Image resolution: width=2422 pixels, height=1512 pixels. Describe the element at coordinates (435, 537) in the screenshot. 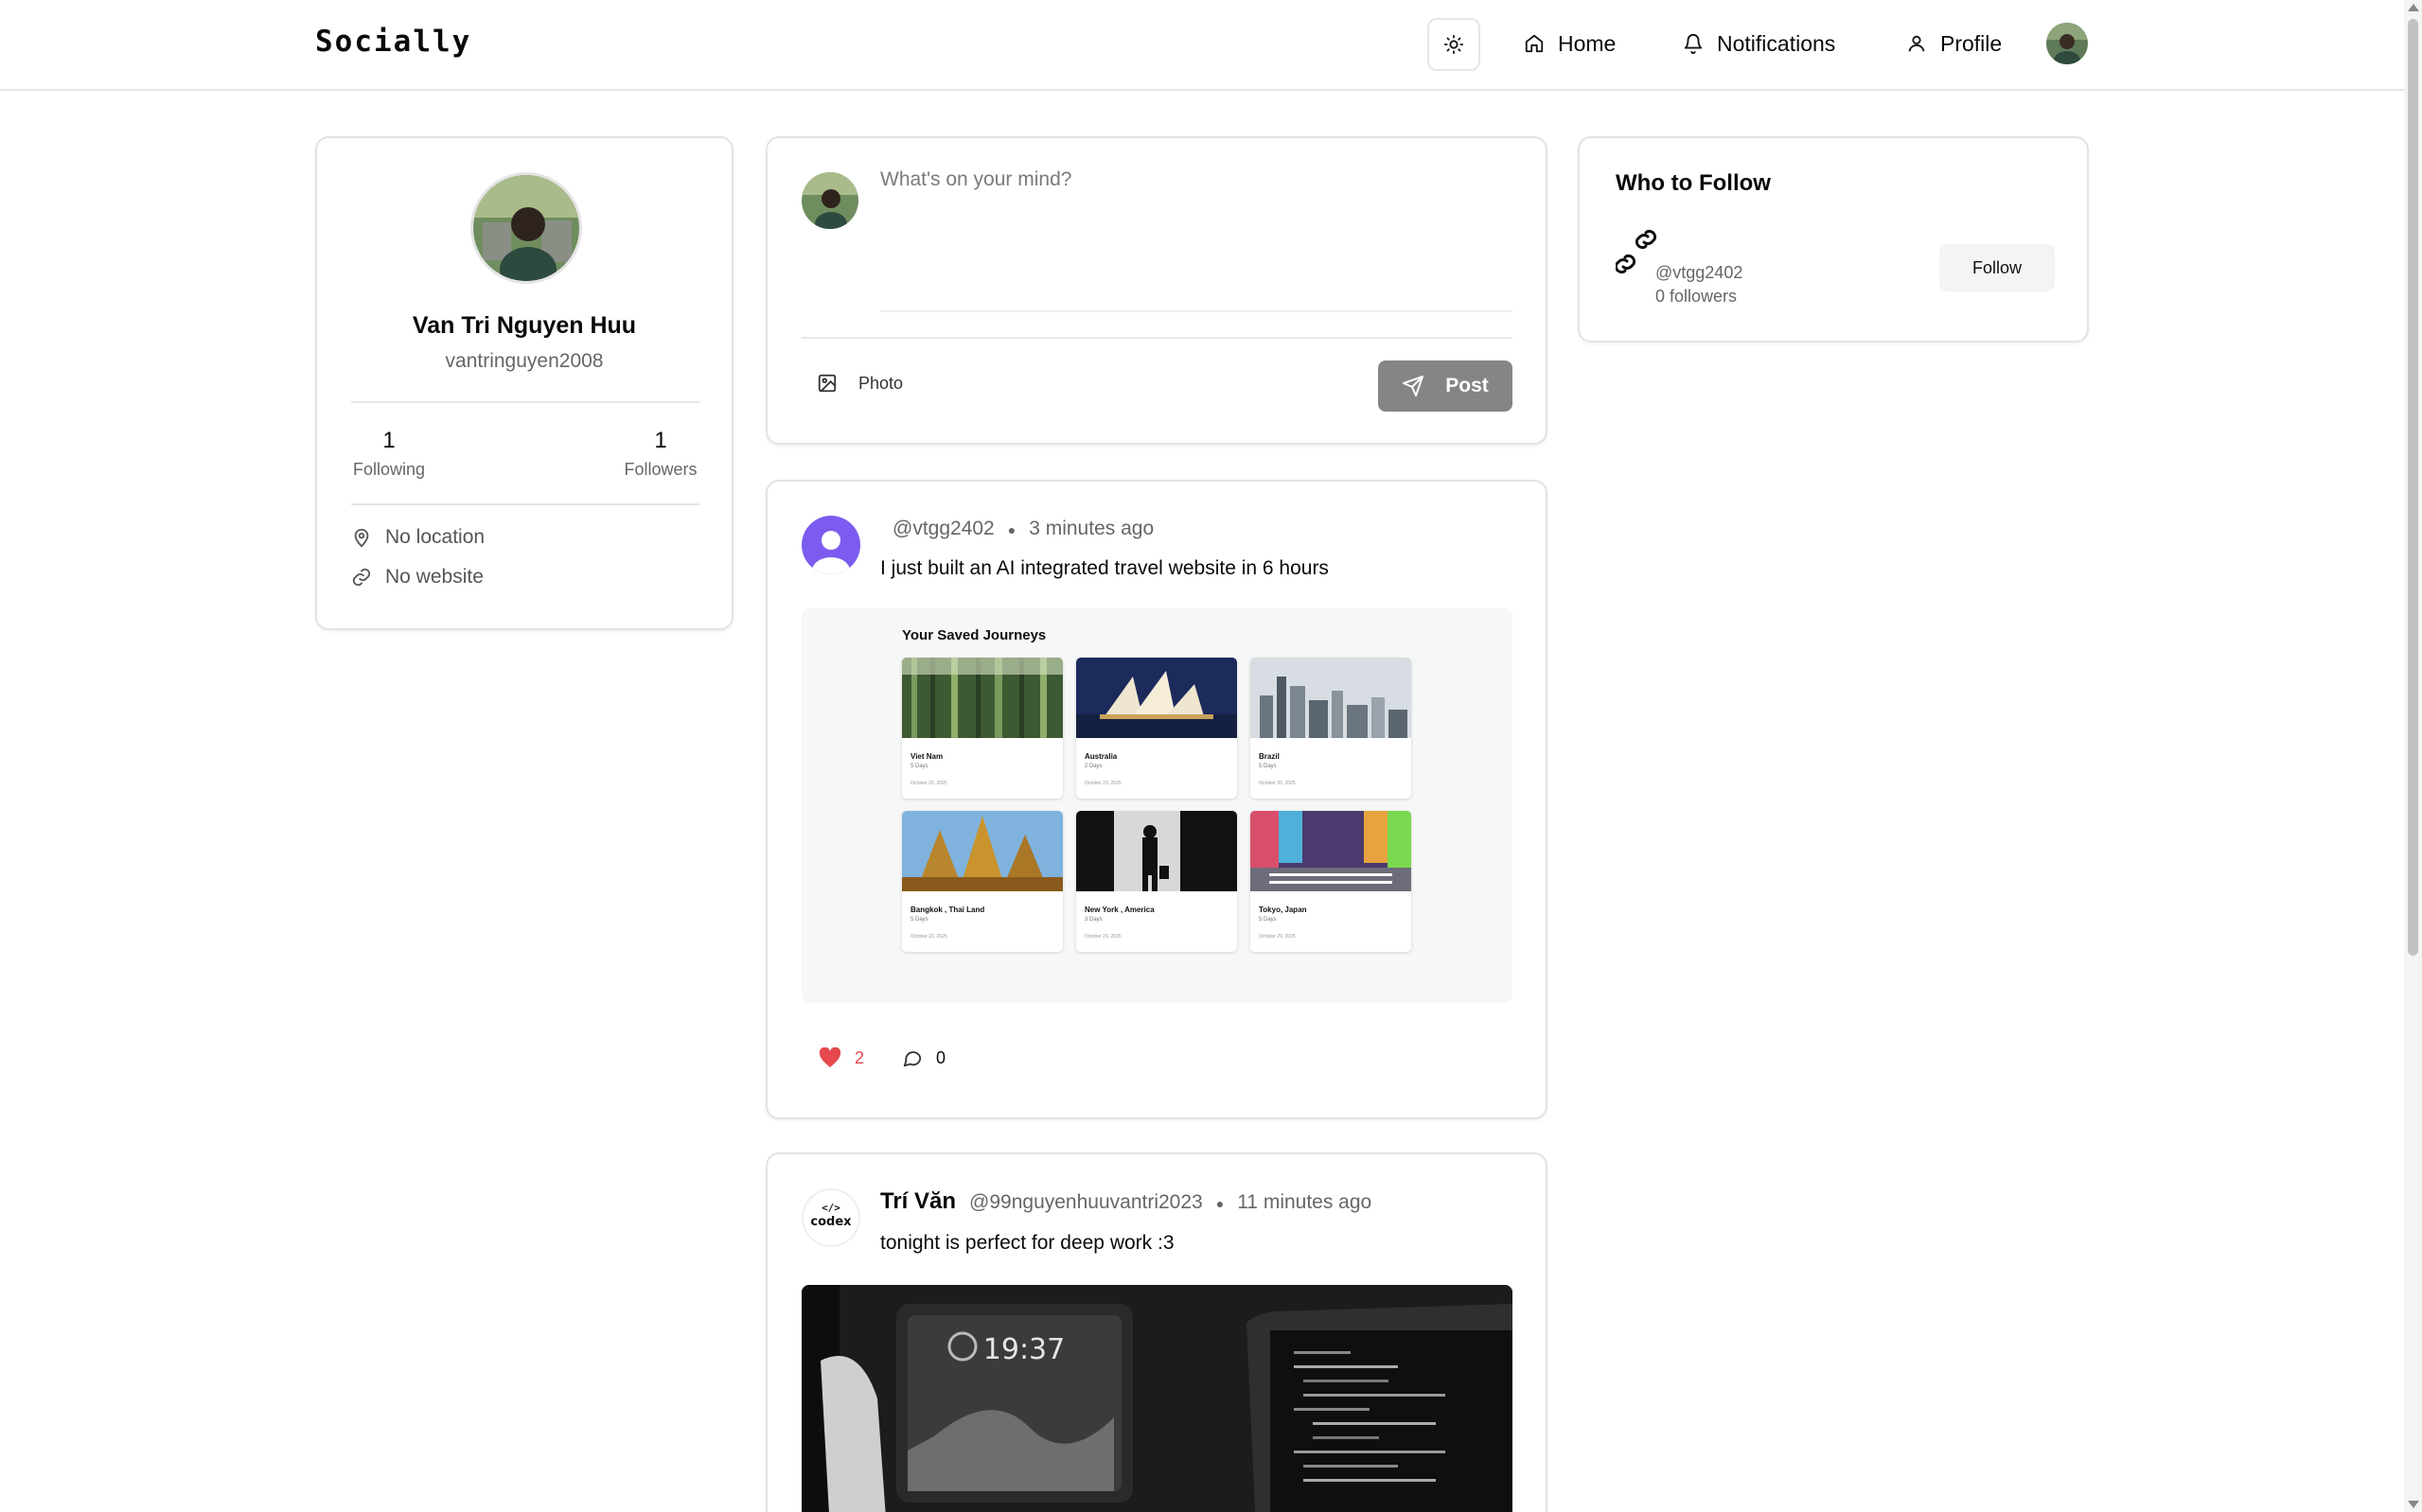

I see `location-text: No location` at that location.